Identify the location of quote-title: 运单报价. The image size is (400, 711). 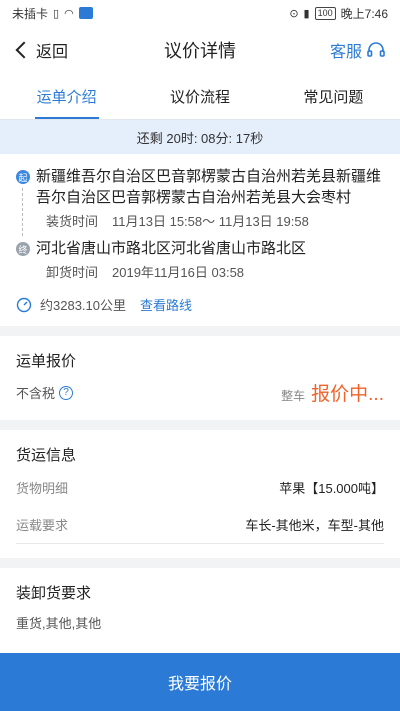
(46, 361).